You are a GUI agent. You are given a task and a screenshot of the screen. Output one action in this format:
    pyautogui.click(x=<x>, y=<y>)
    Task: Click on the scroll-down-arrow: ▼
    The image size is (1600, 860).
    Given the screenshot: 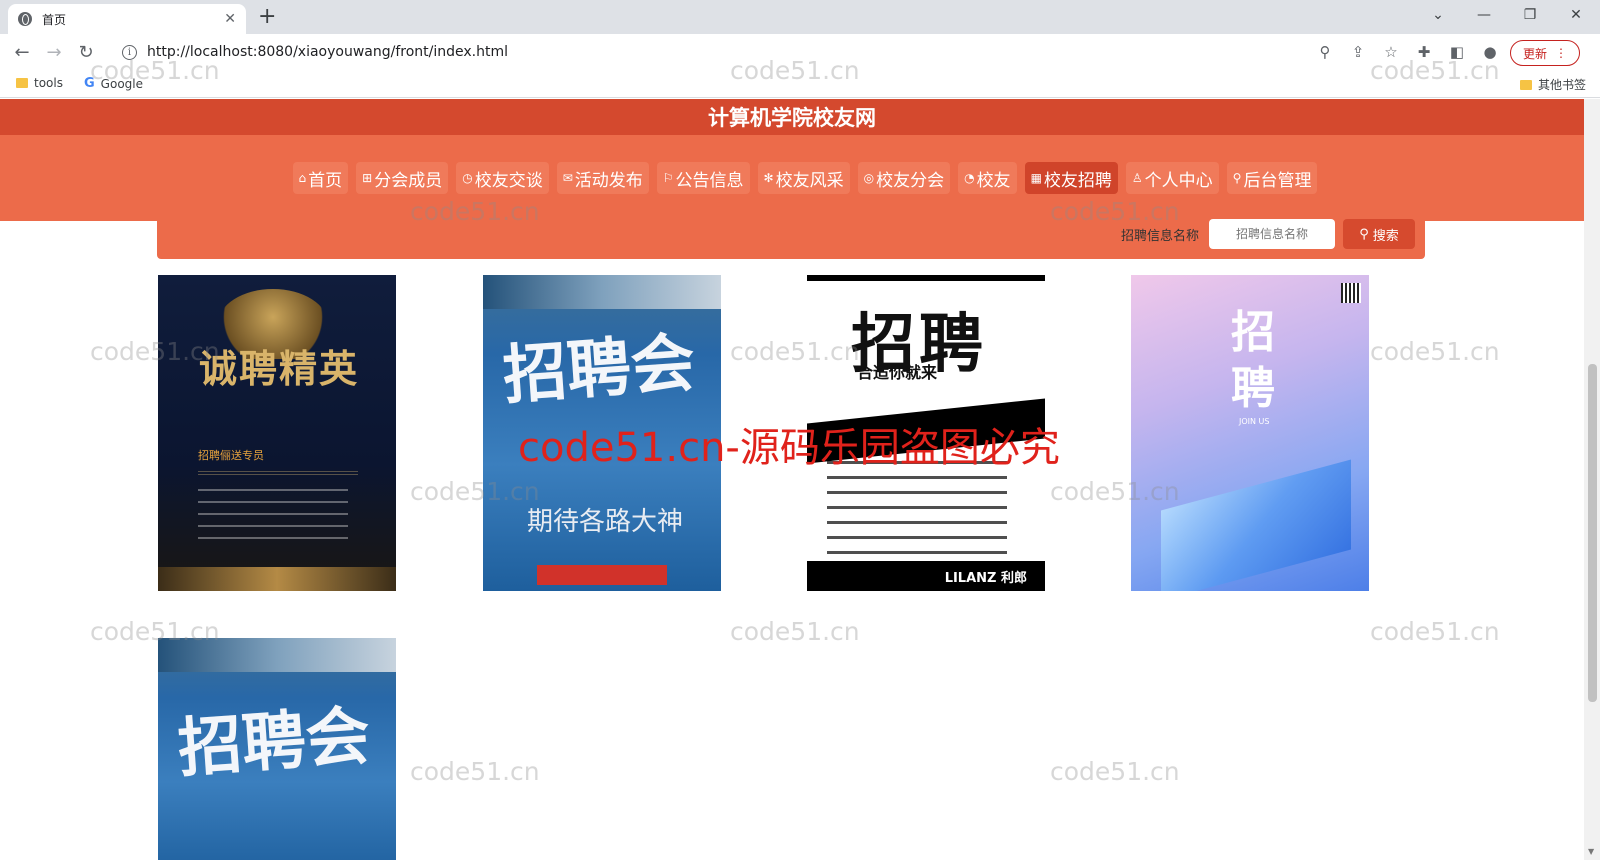 What is the action you would take?
    pyautogui.click(x=1591, y=851)
    